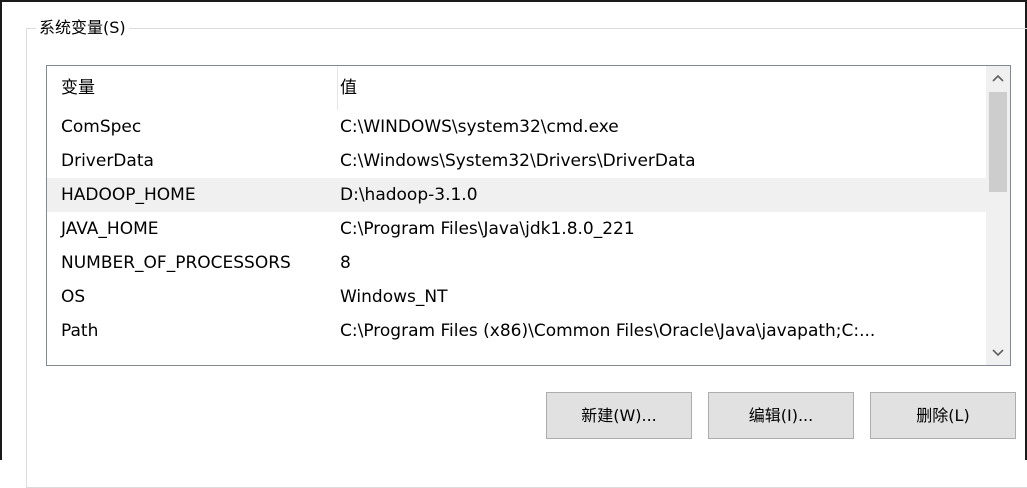 The image size is (1027, 488). I want to click on variable-value: C:\WINDOWS\system32\cmd.exe, so click(479, 127).